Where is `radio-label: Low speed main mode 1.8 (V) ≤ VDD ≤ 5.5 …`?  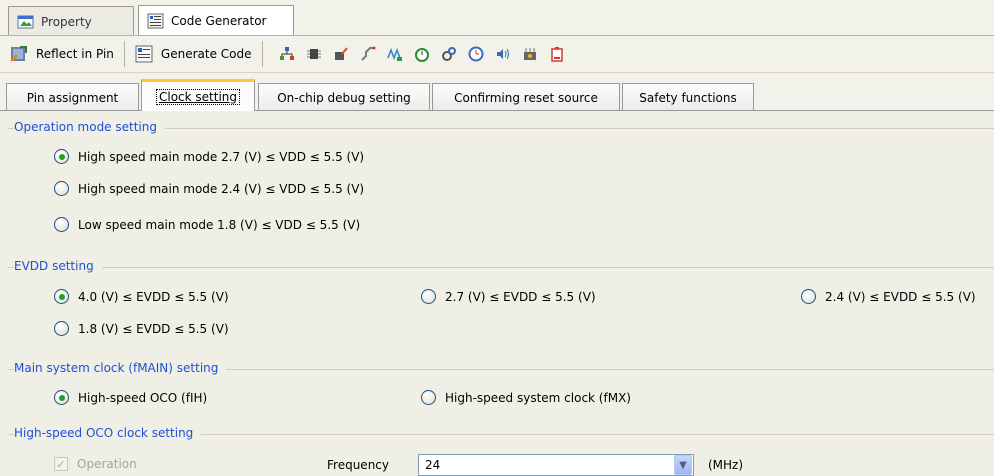 radio-label: Low speed main mode 1.8 (V) ≤ VDD ≤ 5.5 … is located at coordinates (219, 224).